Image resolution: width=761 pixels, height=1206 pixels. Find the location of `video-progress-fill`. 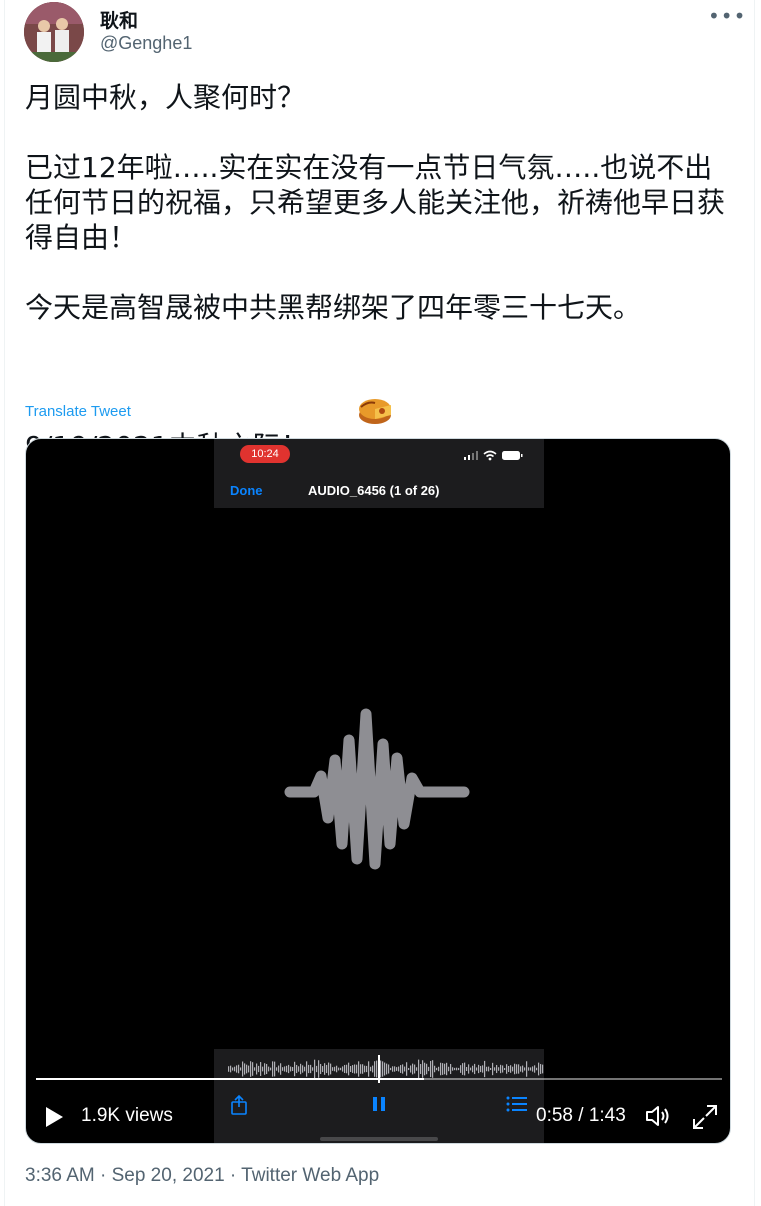

video-progress-fill is located at coordinates (230, 1079).